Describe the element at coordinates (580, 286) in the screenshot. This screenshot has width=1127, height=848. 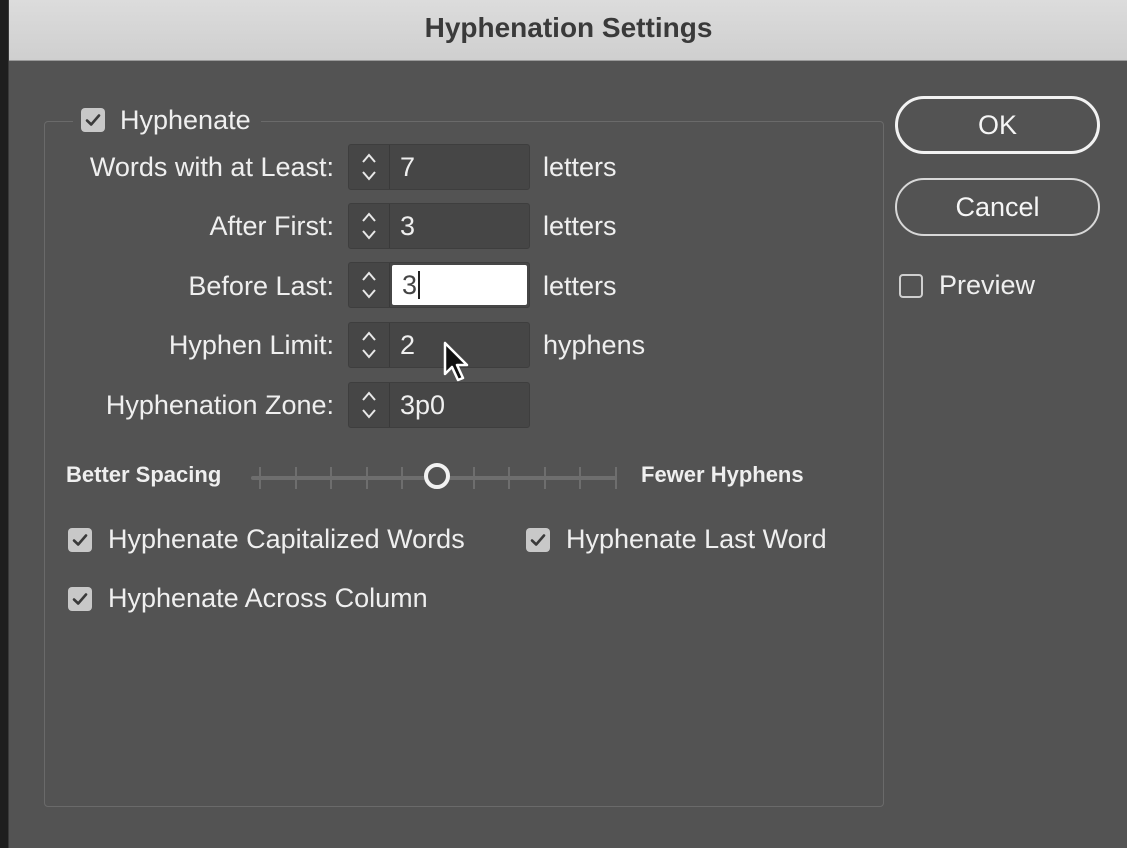
I see `before-last-unit: letters` at that location.